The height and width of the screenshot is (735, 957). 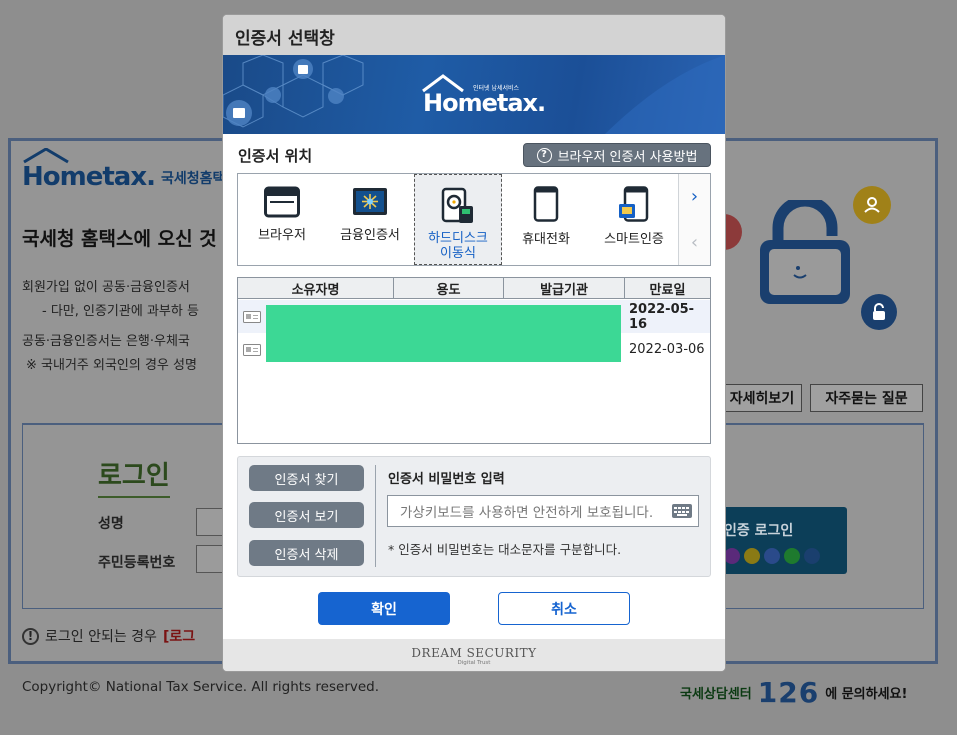 I want to click on small-lock-circle-icon, so click(x=879, y=312).